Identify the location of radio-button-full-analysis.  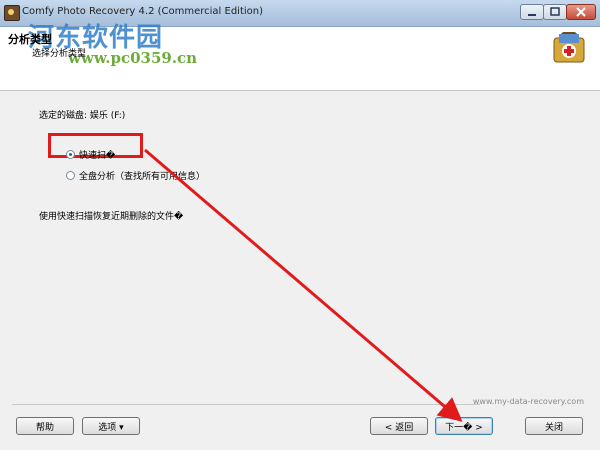
(70, 175).